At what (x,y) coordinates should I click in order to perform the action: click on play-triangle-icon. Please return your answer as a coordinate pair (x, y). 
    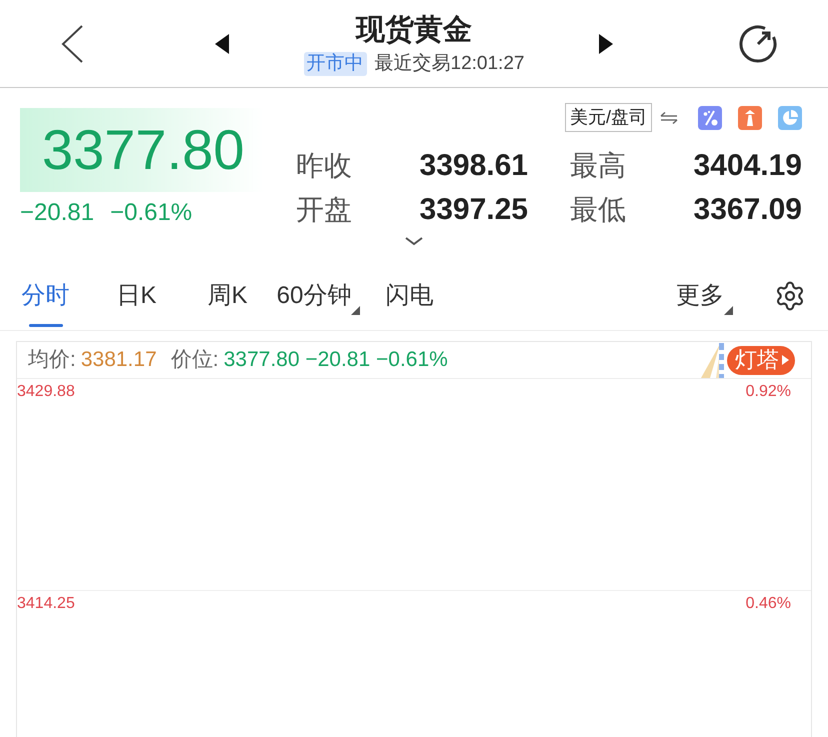
    Looking at the image, I should click on (785, 360).